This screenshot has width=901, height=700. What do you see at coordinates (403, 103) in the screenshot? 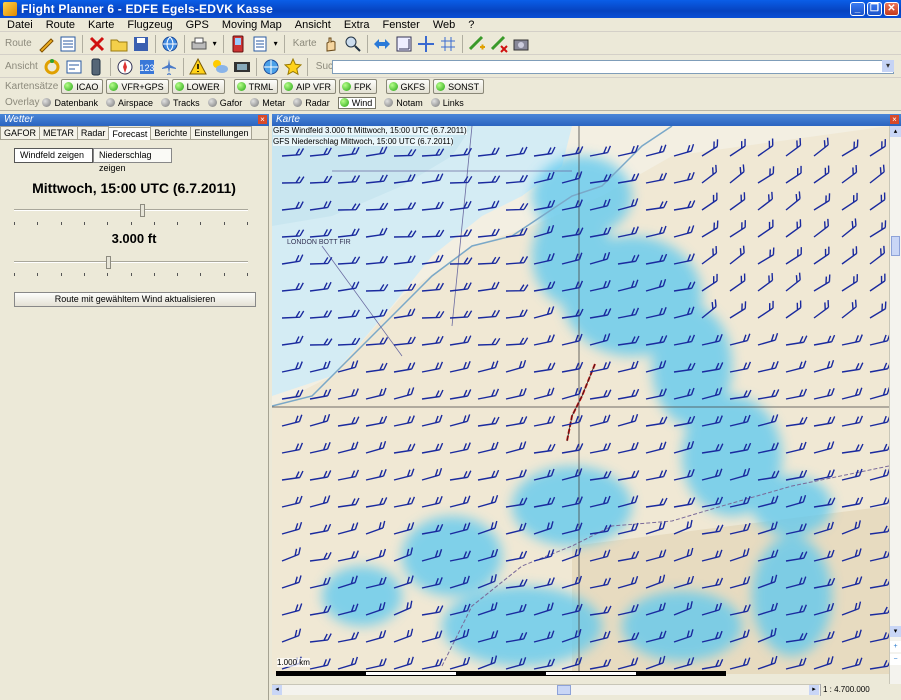
I see `overlay-notam: Notam` at bounding box center [403, 103].